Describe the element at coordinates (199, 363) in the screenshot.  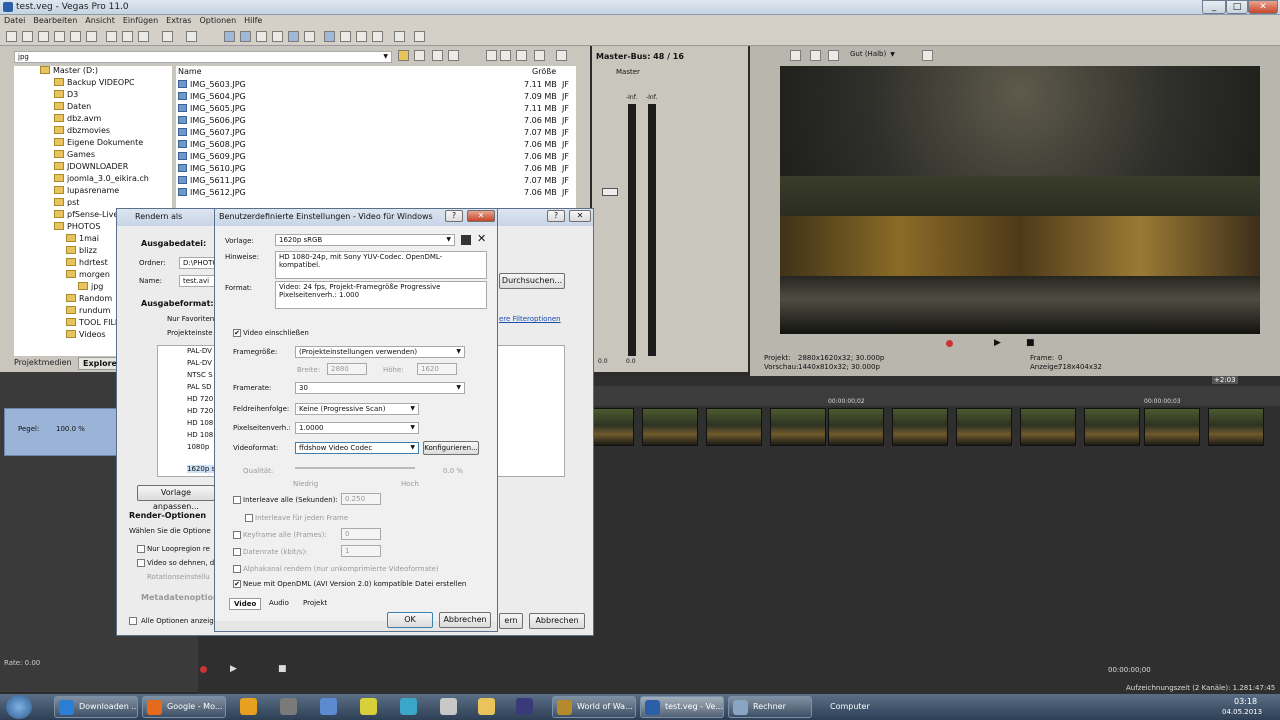
I see `template-item: PAL-DV` at that location.